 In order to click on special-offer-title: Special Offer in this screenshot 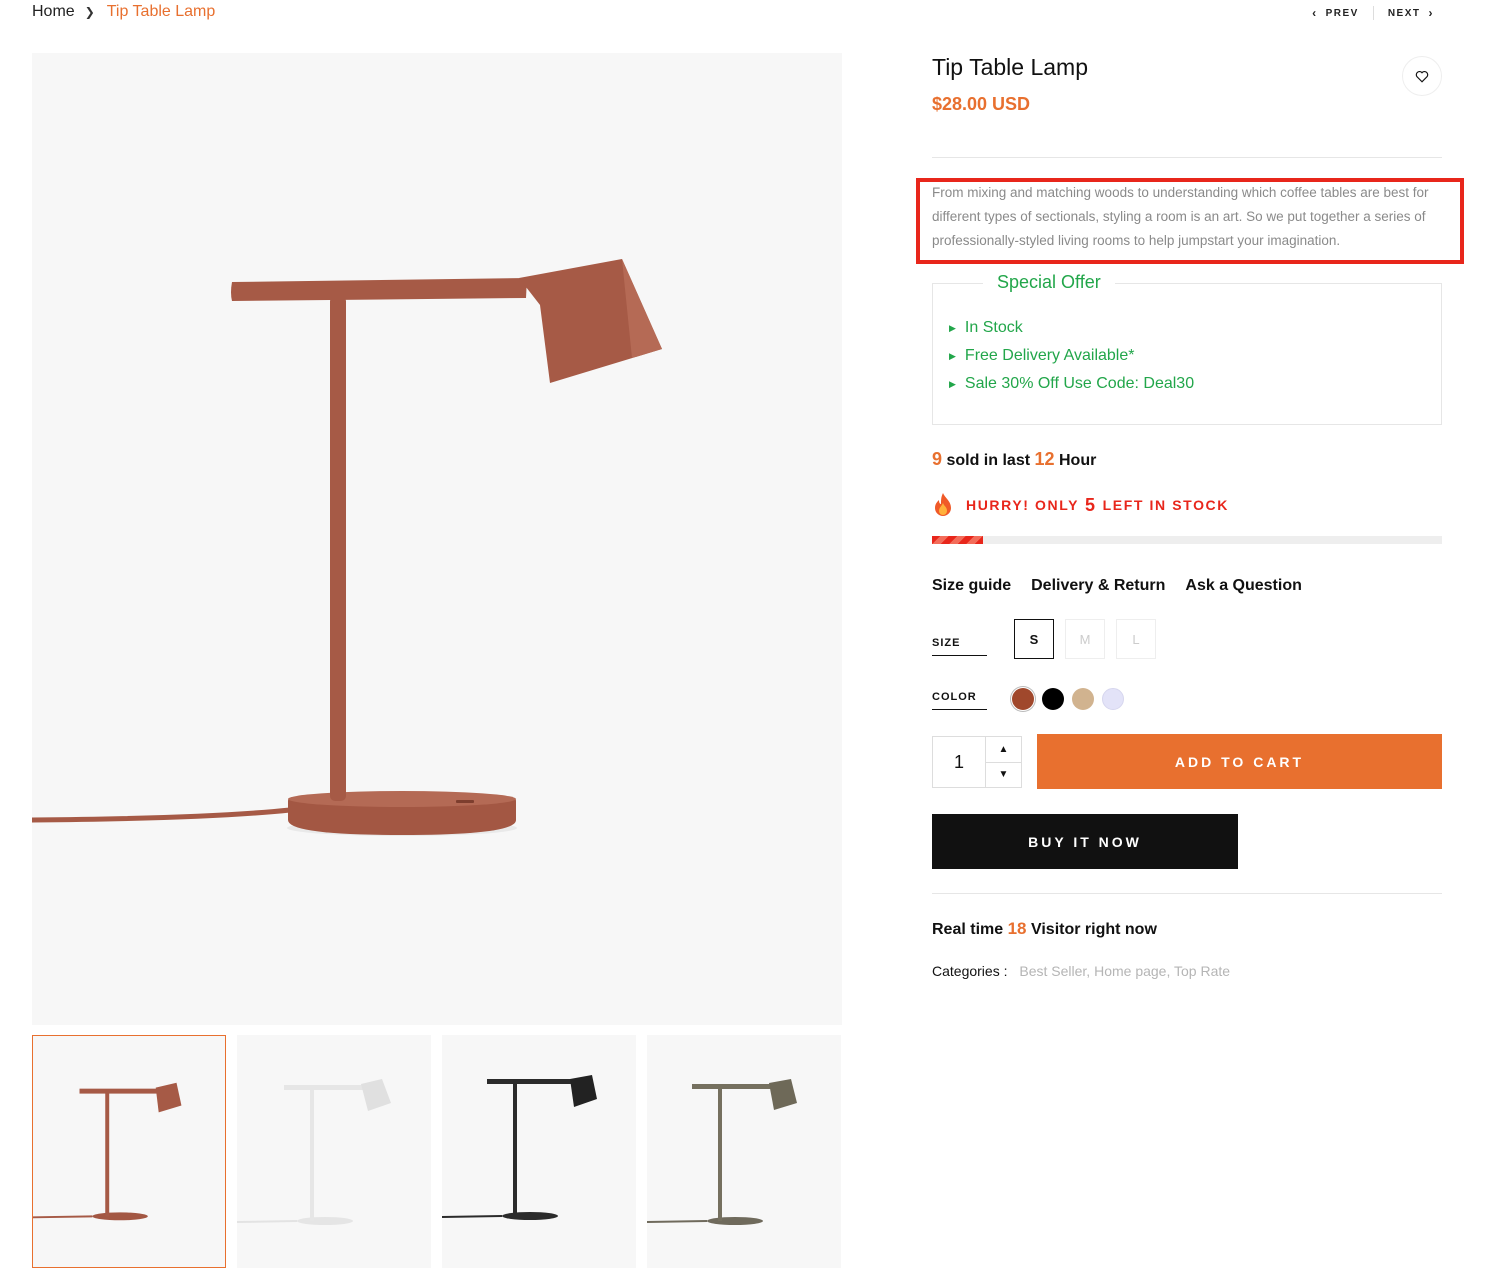, I will do `click(1049, 282)`.